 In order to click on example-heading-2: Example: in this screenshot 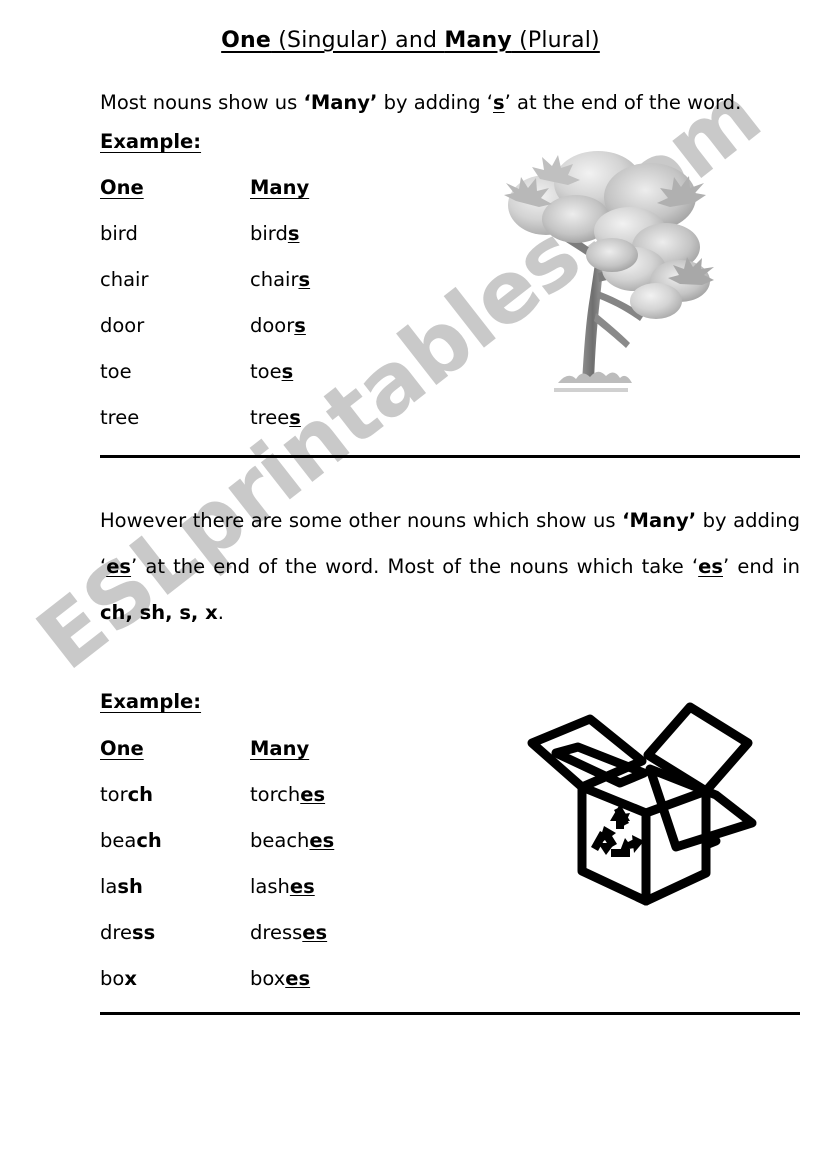, I will do `click(151, 701)`.